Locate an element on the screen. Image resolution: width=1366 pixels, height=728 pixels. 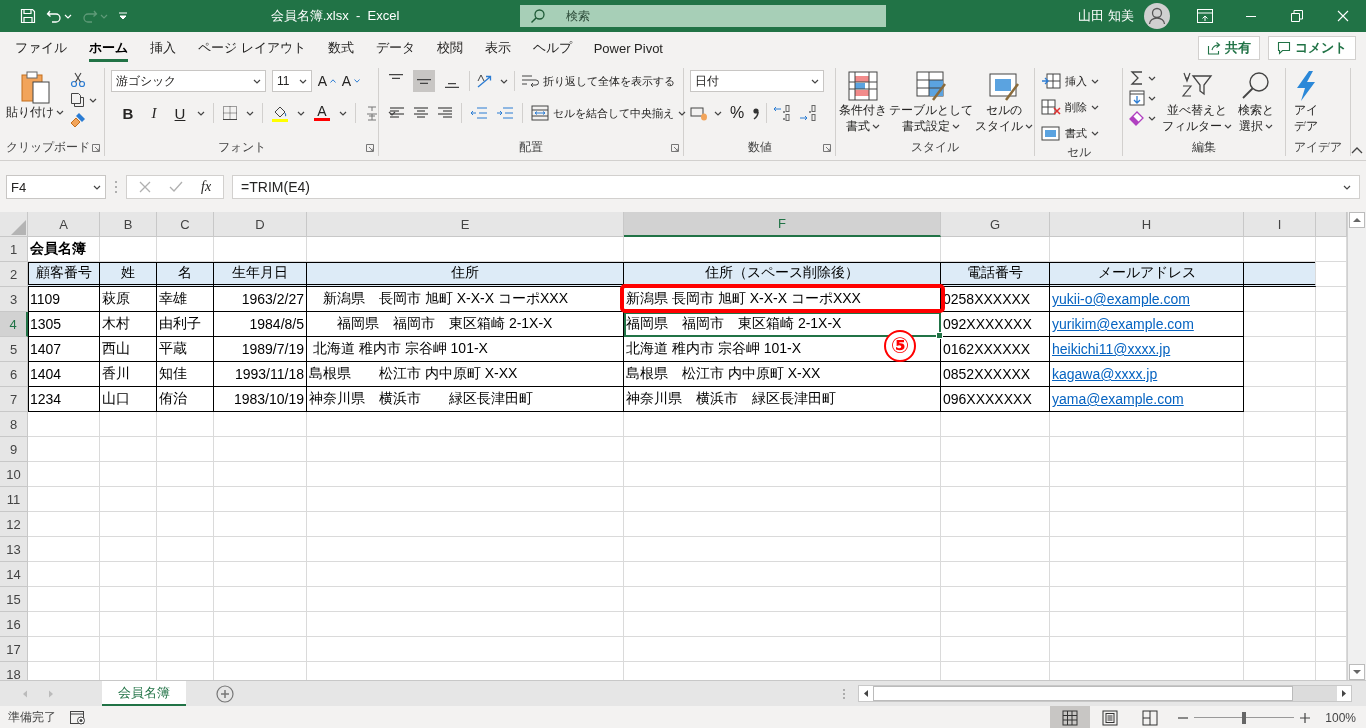
format-button: 書式 is located at coordinates (1070, 133).